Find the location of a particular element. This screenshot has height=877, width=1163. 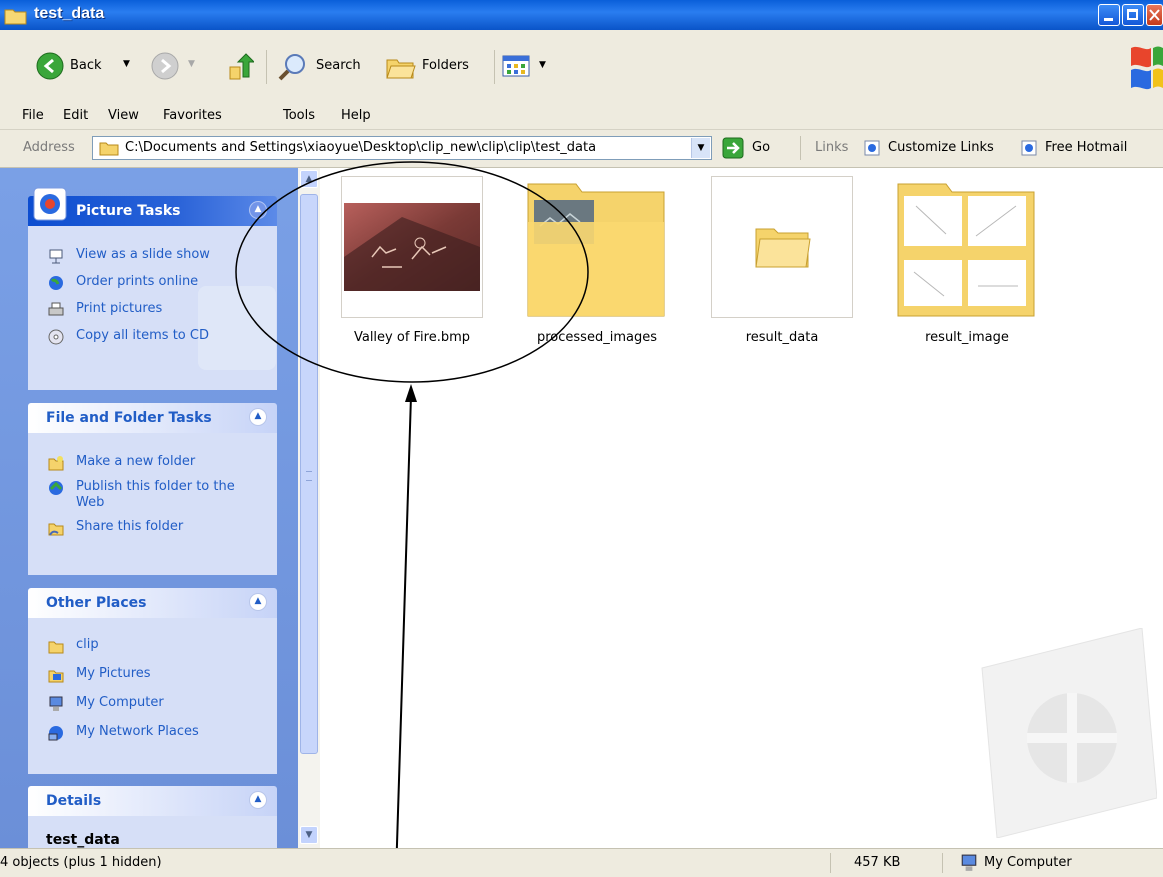

status-size: 457 KB is located at coordinates (877, 862).